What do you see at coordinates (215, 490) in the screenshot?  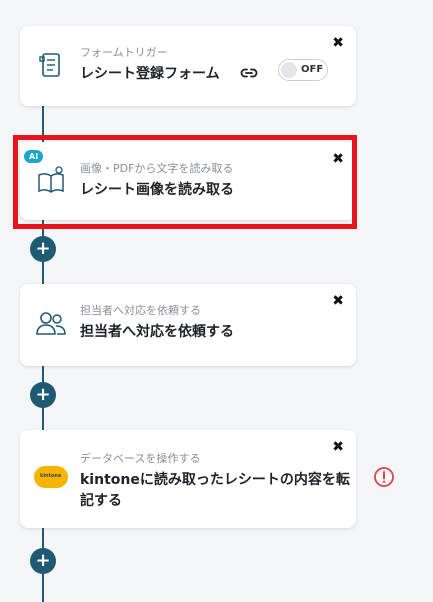 I see `step-title: kintoneに読み取ったレシートの内容を転記する` at bounding box center [215, 490].